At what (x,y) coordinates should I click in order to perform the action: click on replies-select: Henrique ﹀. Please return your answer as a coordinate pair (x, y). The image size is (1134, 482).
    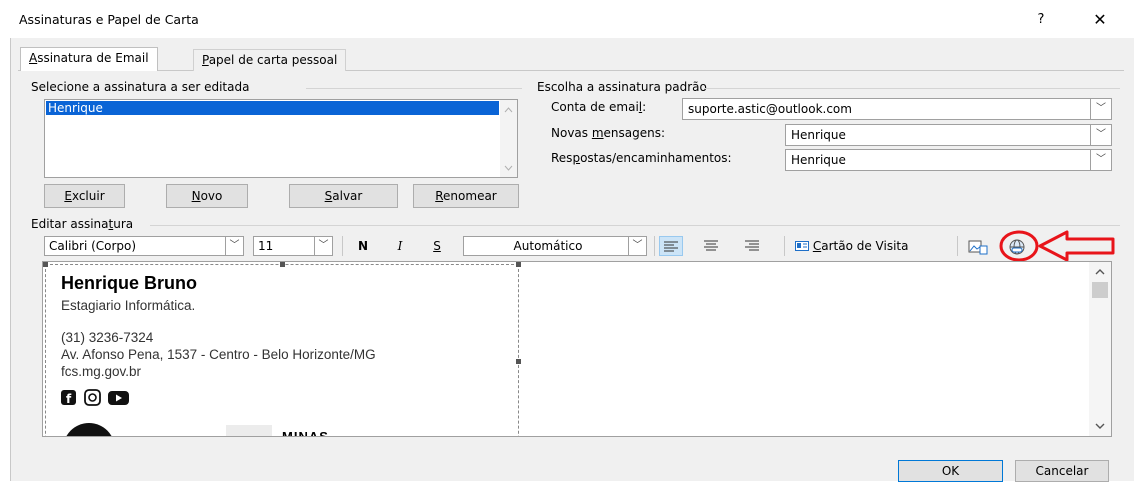
    Looking at the image, I should click on (948, 160).